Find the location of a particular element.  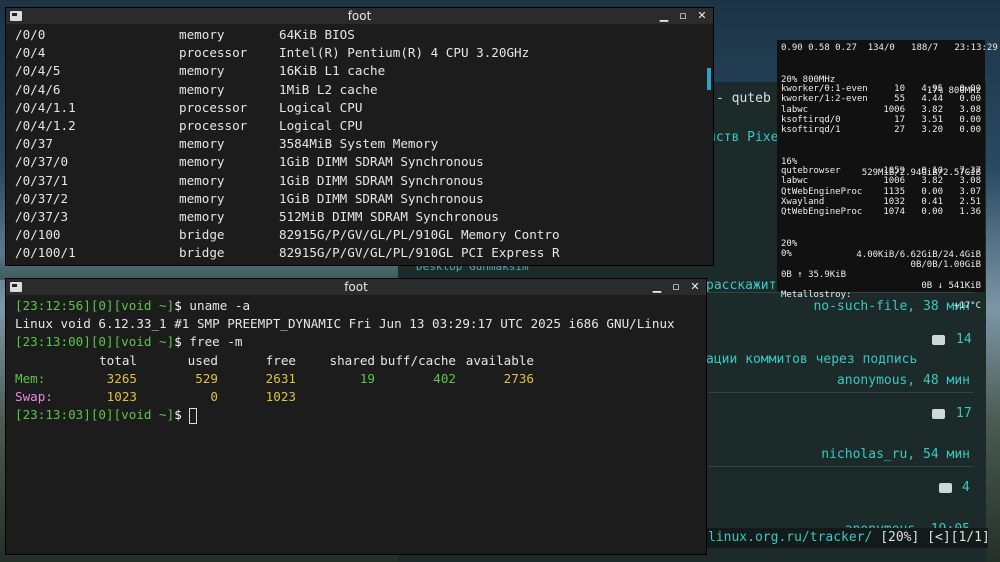

free-header-row: total used free shared buff/cache available is located at coordinates (356, 361).